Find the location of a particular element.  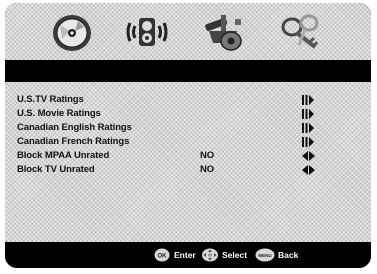

ok-button-icon: OK is located at coordinates (162, 255).